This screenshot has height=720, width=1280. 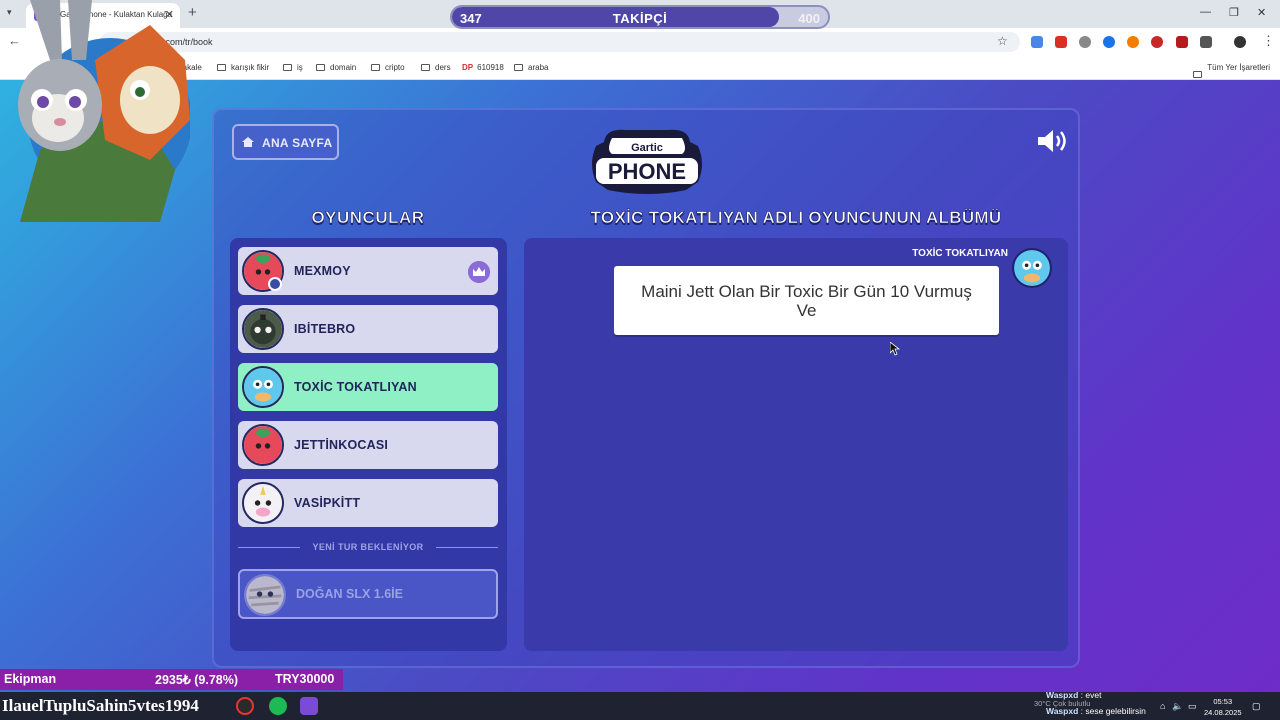 I want to click on players-title: OYUNCULAR, so click(x=368, y=218).